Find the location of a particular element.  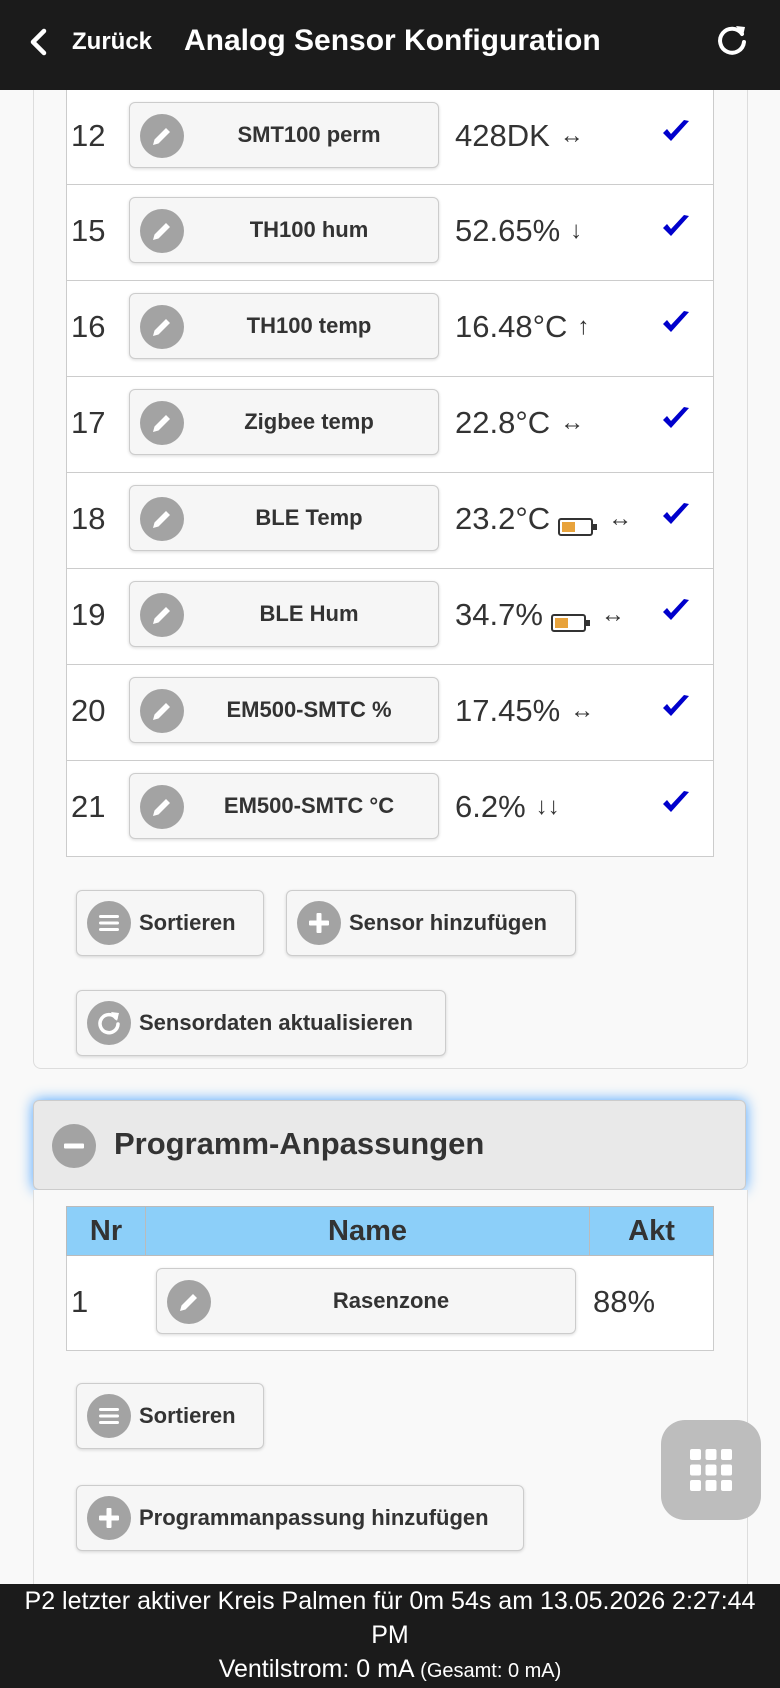

sensor-value: 428DK ↔ is located at coordinates (519, 136).